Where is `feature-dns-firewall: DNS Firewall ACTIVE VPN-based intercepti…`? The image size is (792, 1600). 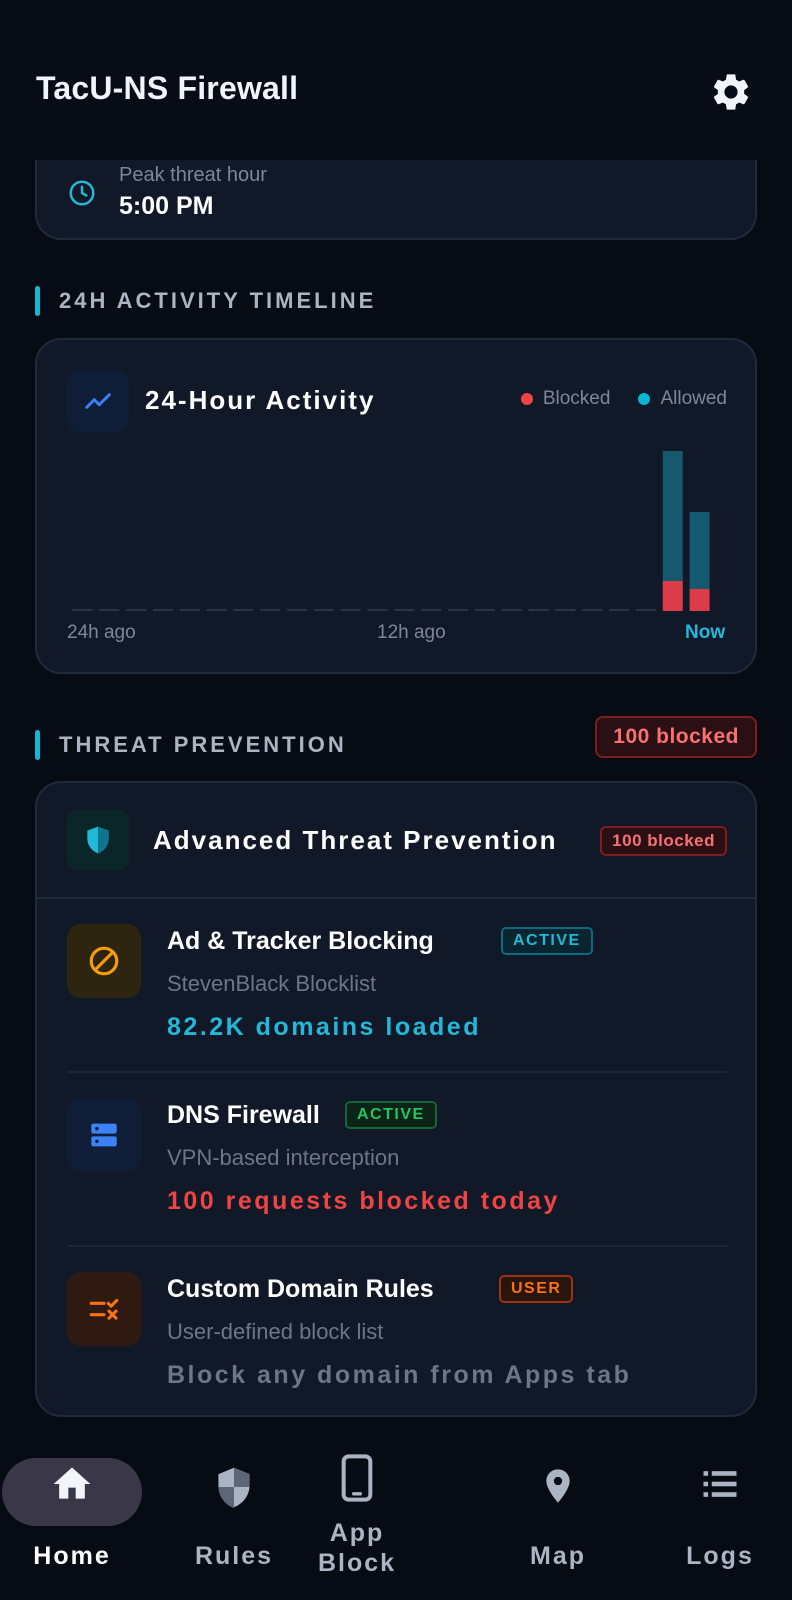
feature-dns-firewall: DNS Firewall ACTIVE VPN-based intercepti… is located at coordinates (396, 1158).